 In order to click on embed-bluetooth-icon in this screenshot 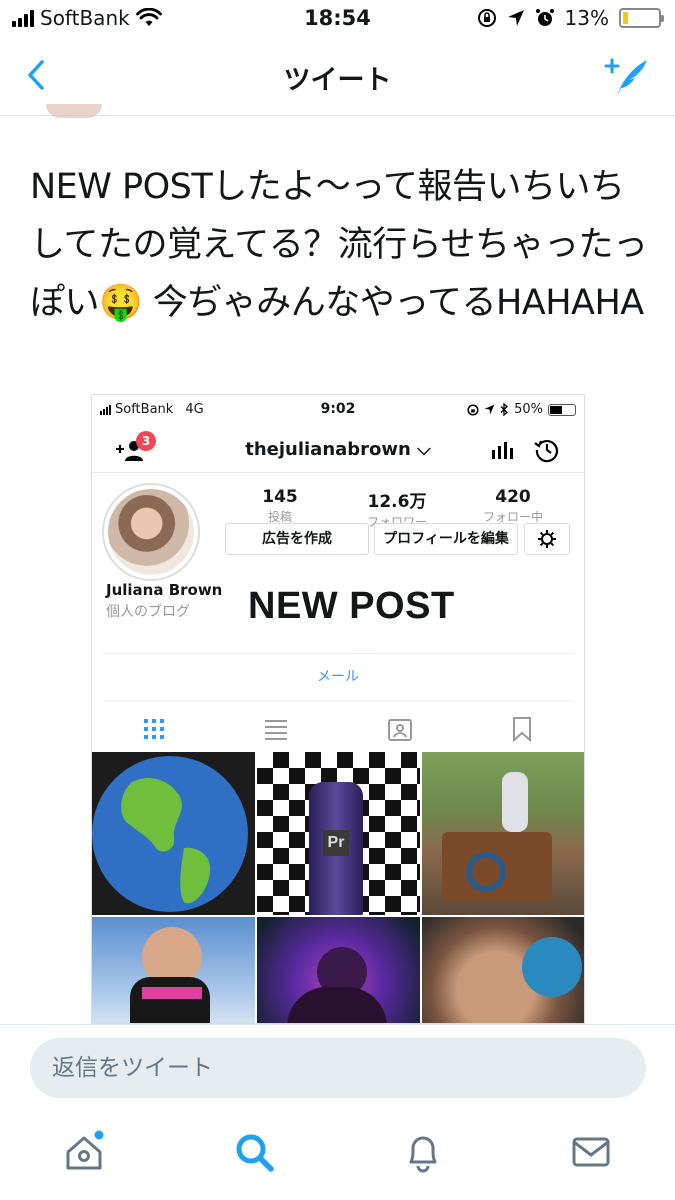, I will do `click(504, 409)`.